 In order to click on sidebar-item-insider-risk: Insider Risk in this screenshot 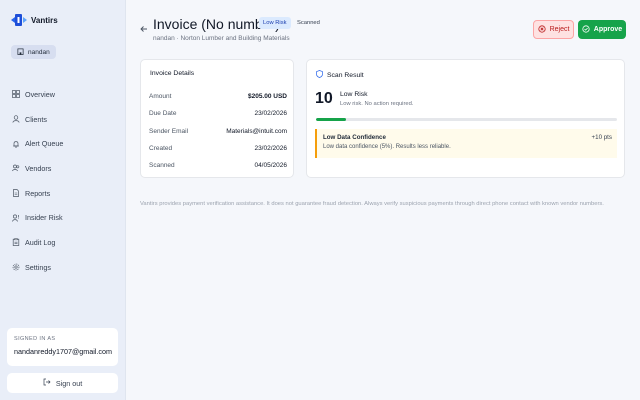, I will do `click(63, 217)`.